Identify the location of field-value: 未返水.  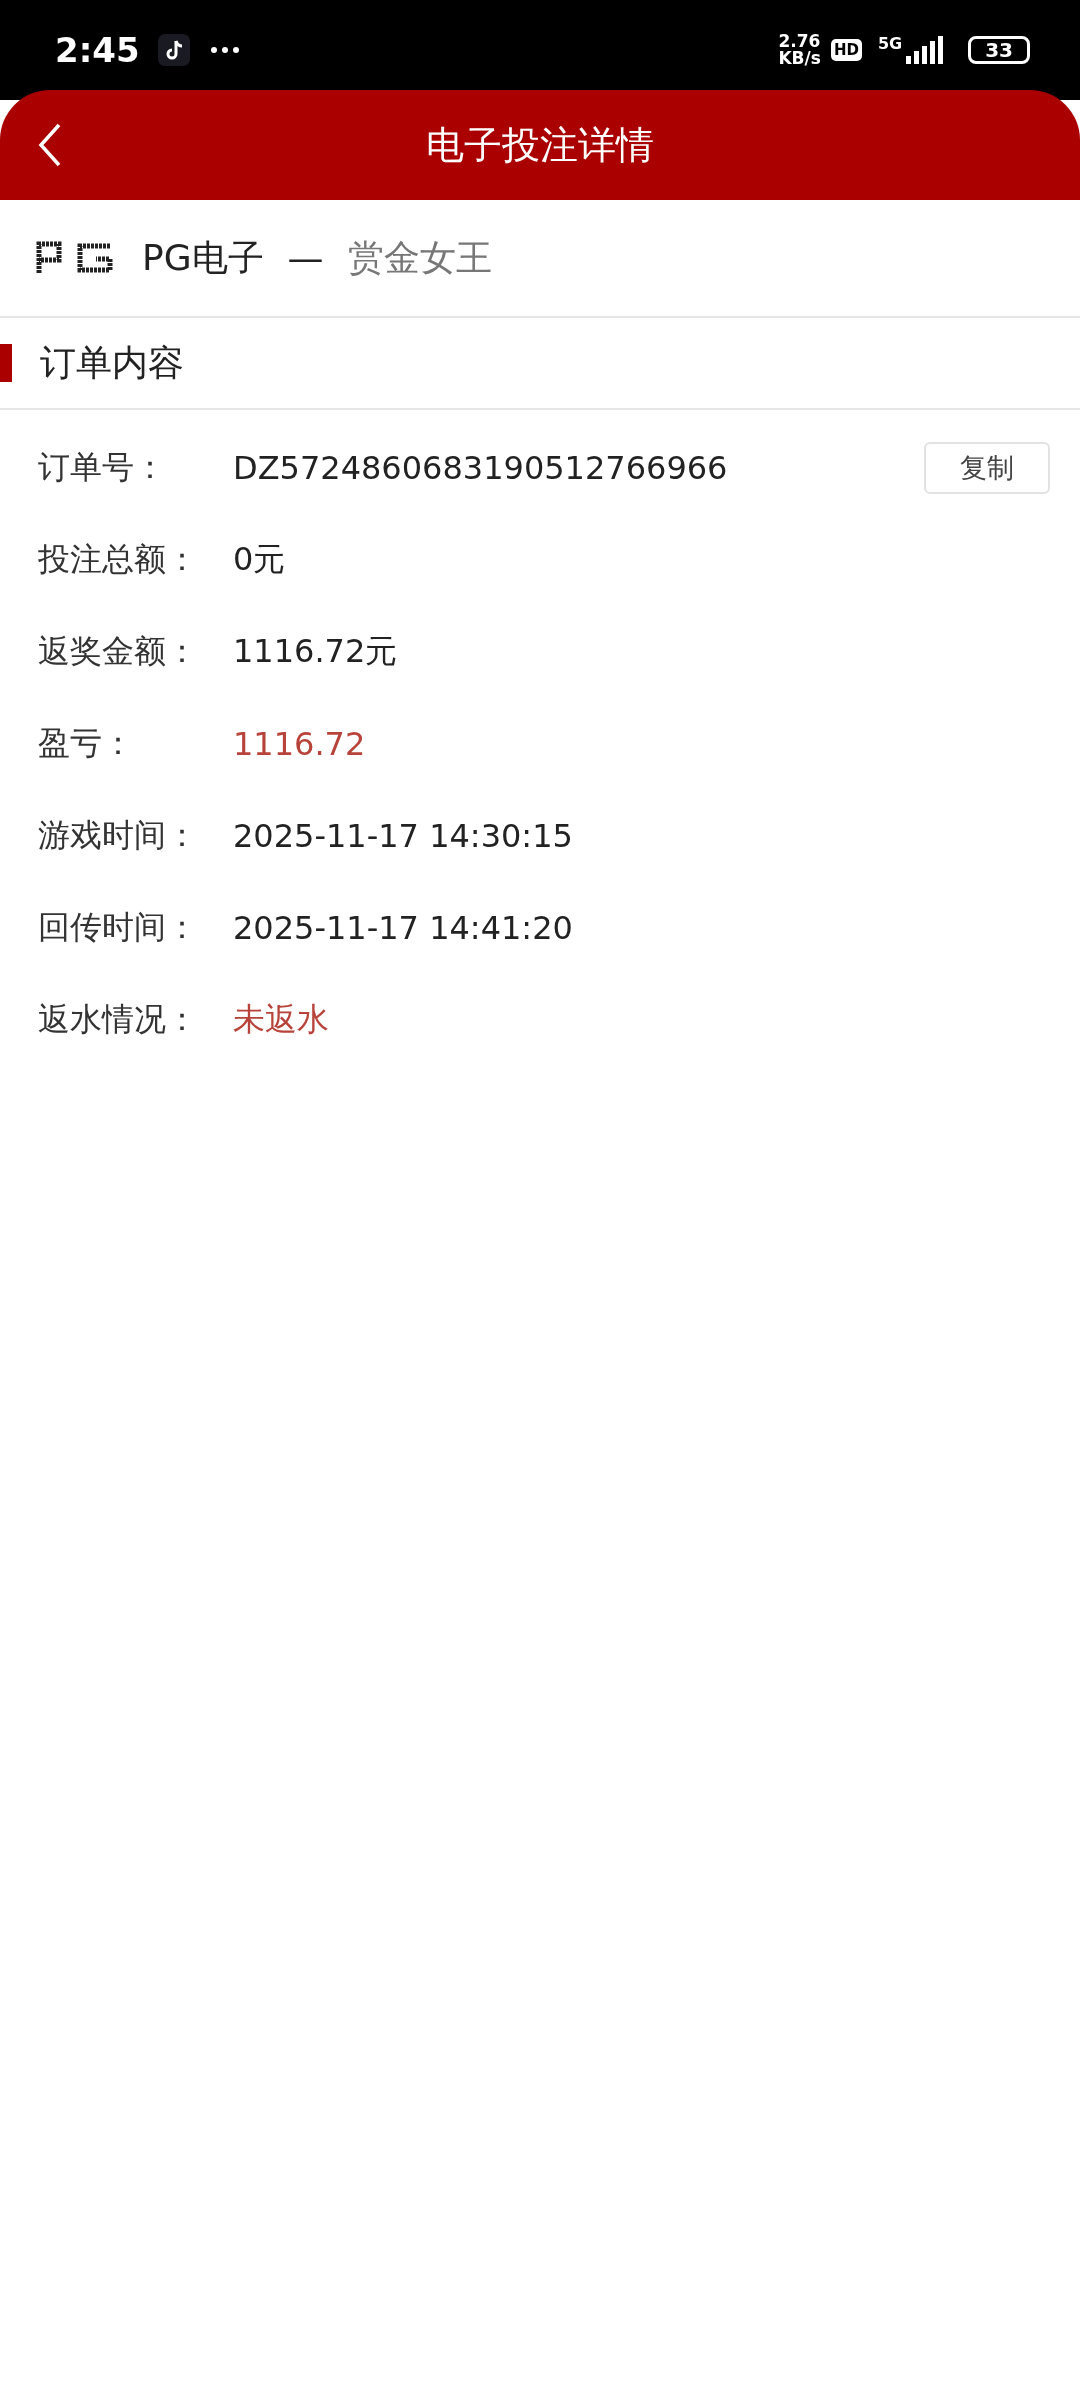
(281, 1019).